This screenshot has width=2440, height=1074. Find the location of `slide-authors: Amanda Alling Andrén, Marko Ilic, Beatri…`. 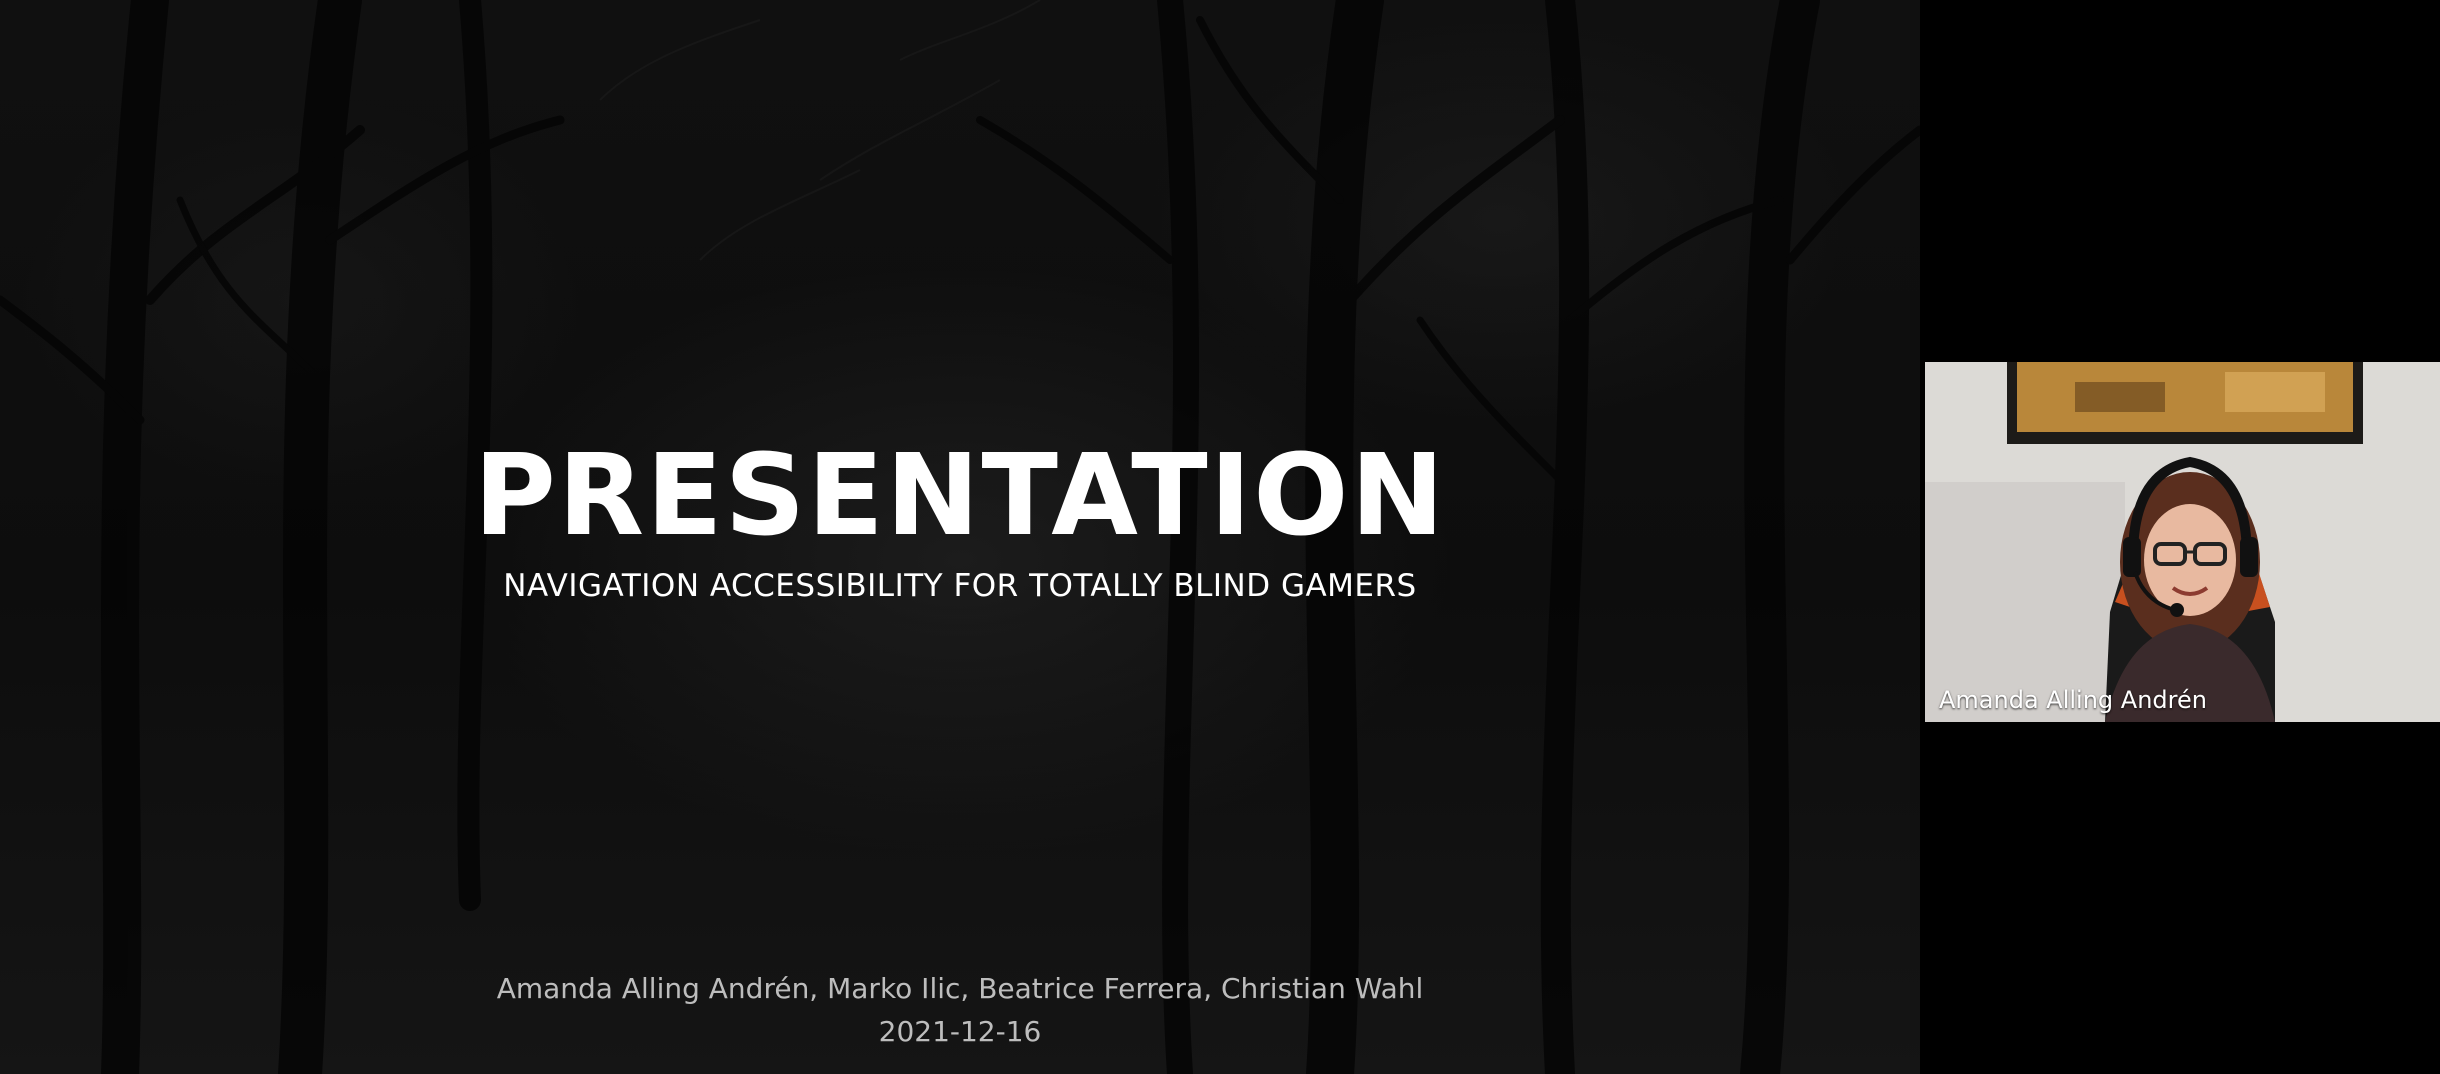

slide-authors: Amanda Alling Andrén, Marko Ilic, Beatri… is located at coordinates (960, 988).